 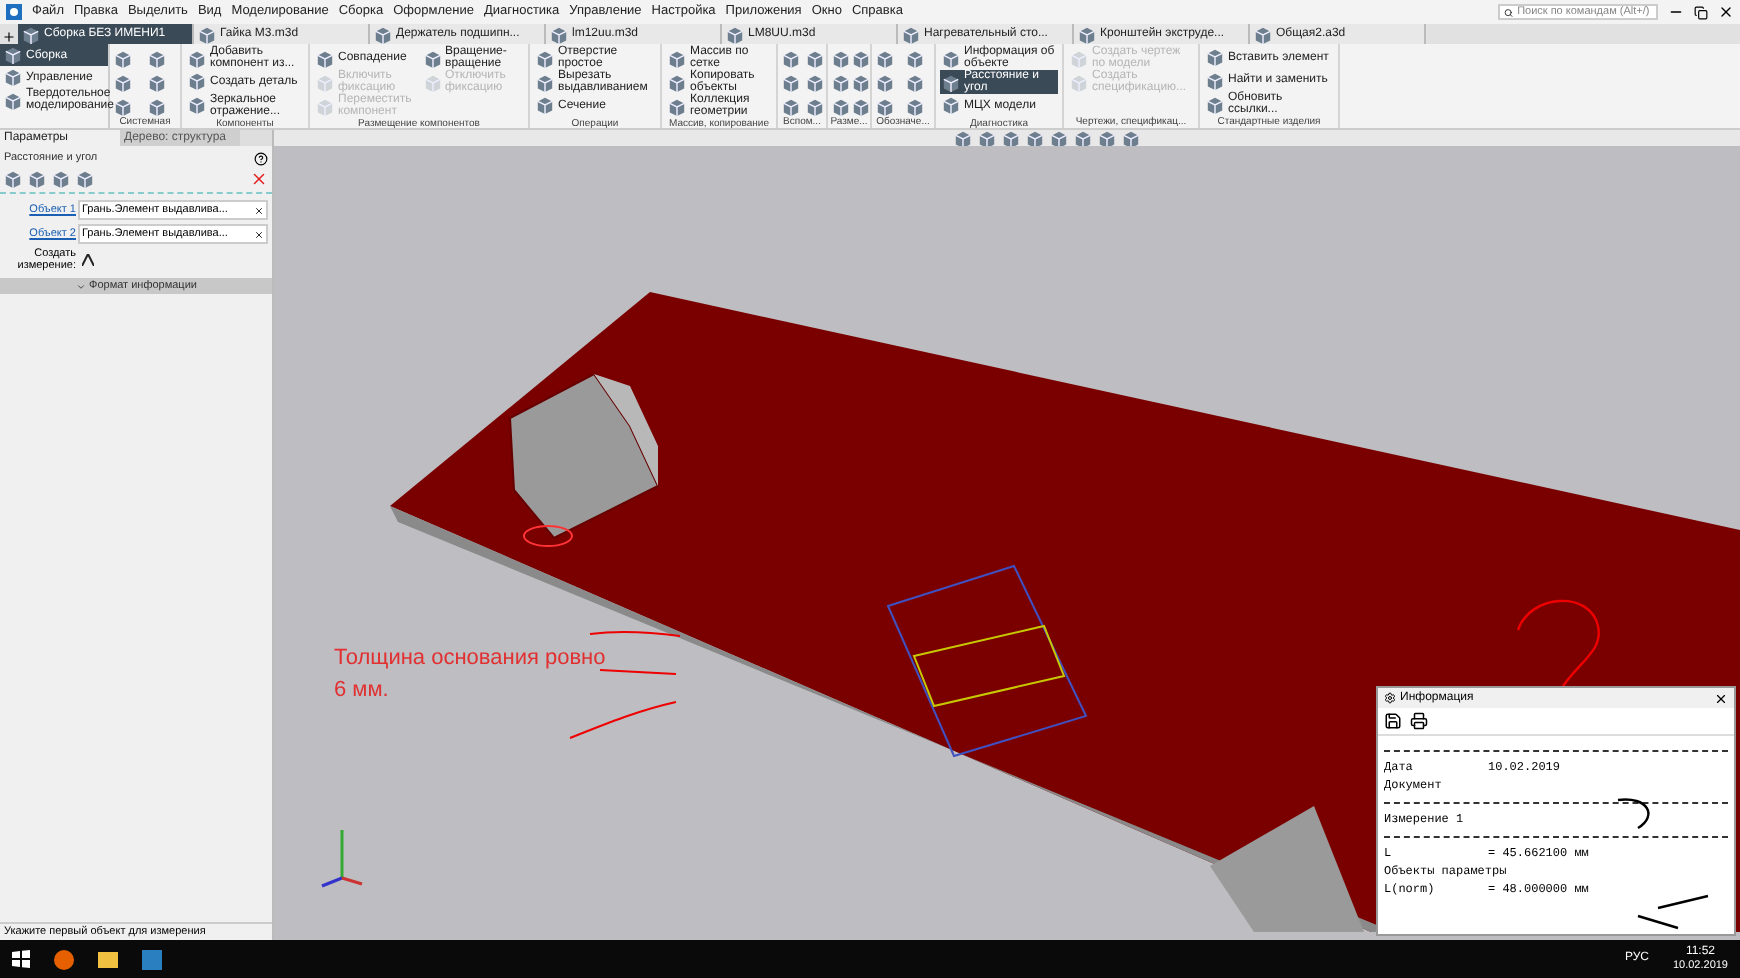 I want to click on settings-icon, so click(x=1390, y=698).